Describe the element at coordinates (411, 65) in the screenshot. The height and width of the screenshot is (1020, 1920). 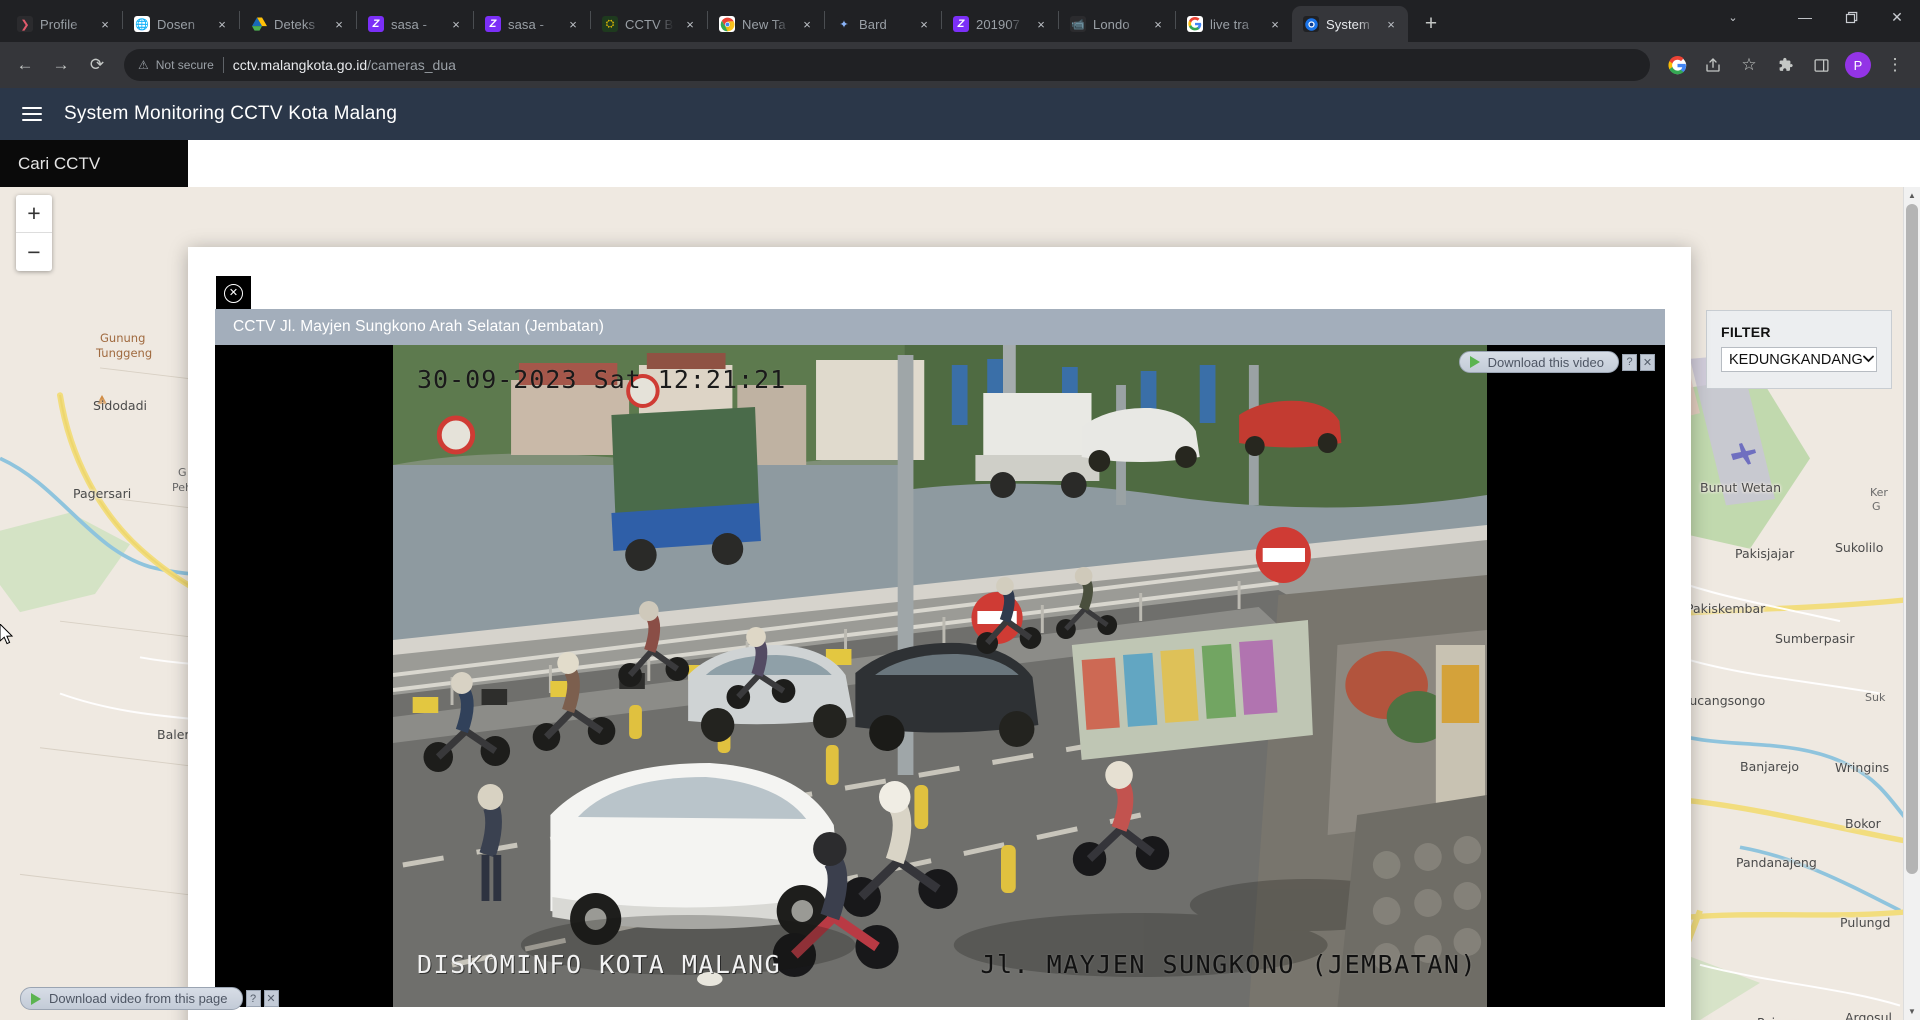
I see `url-path: /cameras_dua` at that location.